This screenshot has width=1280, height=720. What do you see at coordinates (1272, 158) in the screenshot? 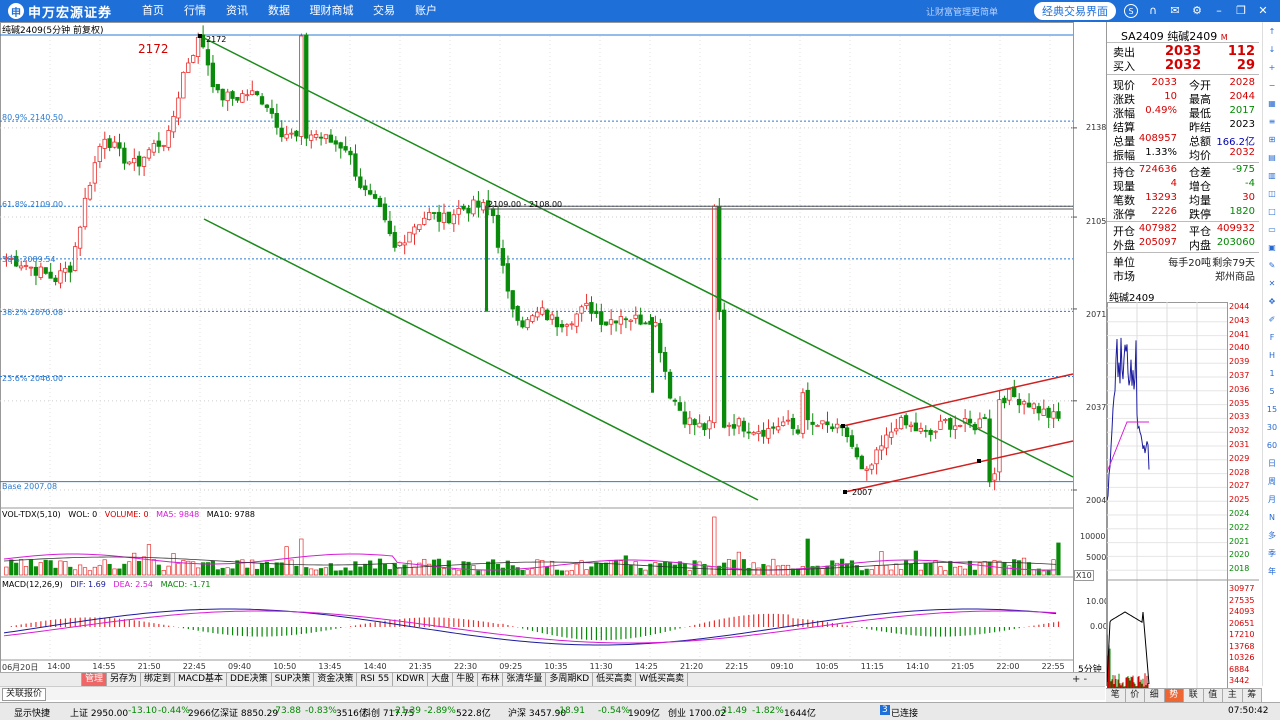
I see `chart-icon: ▤` at bounding box center [1272, 158].